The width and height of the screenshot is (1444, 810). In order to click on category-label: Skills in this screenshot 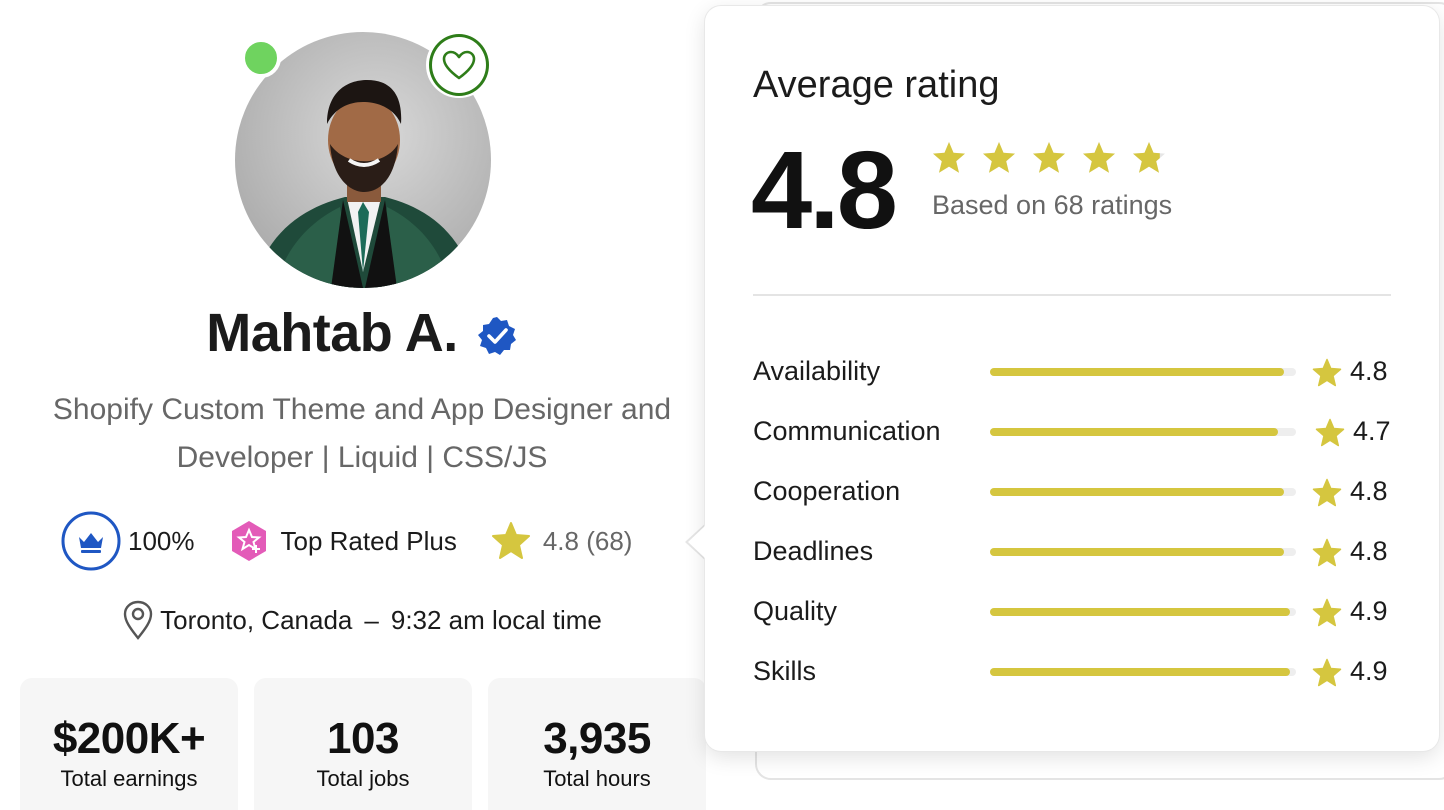, I will do `click(785, 671)`.